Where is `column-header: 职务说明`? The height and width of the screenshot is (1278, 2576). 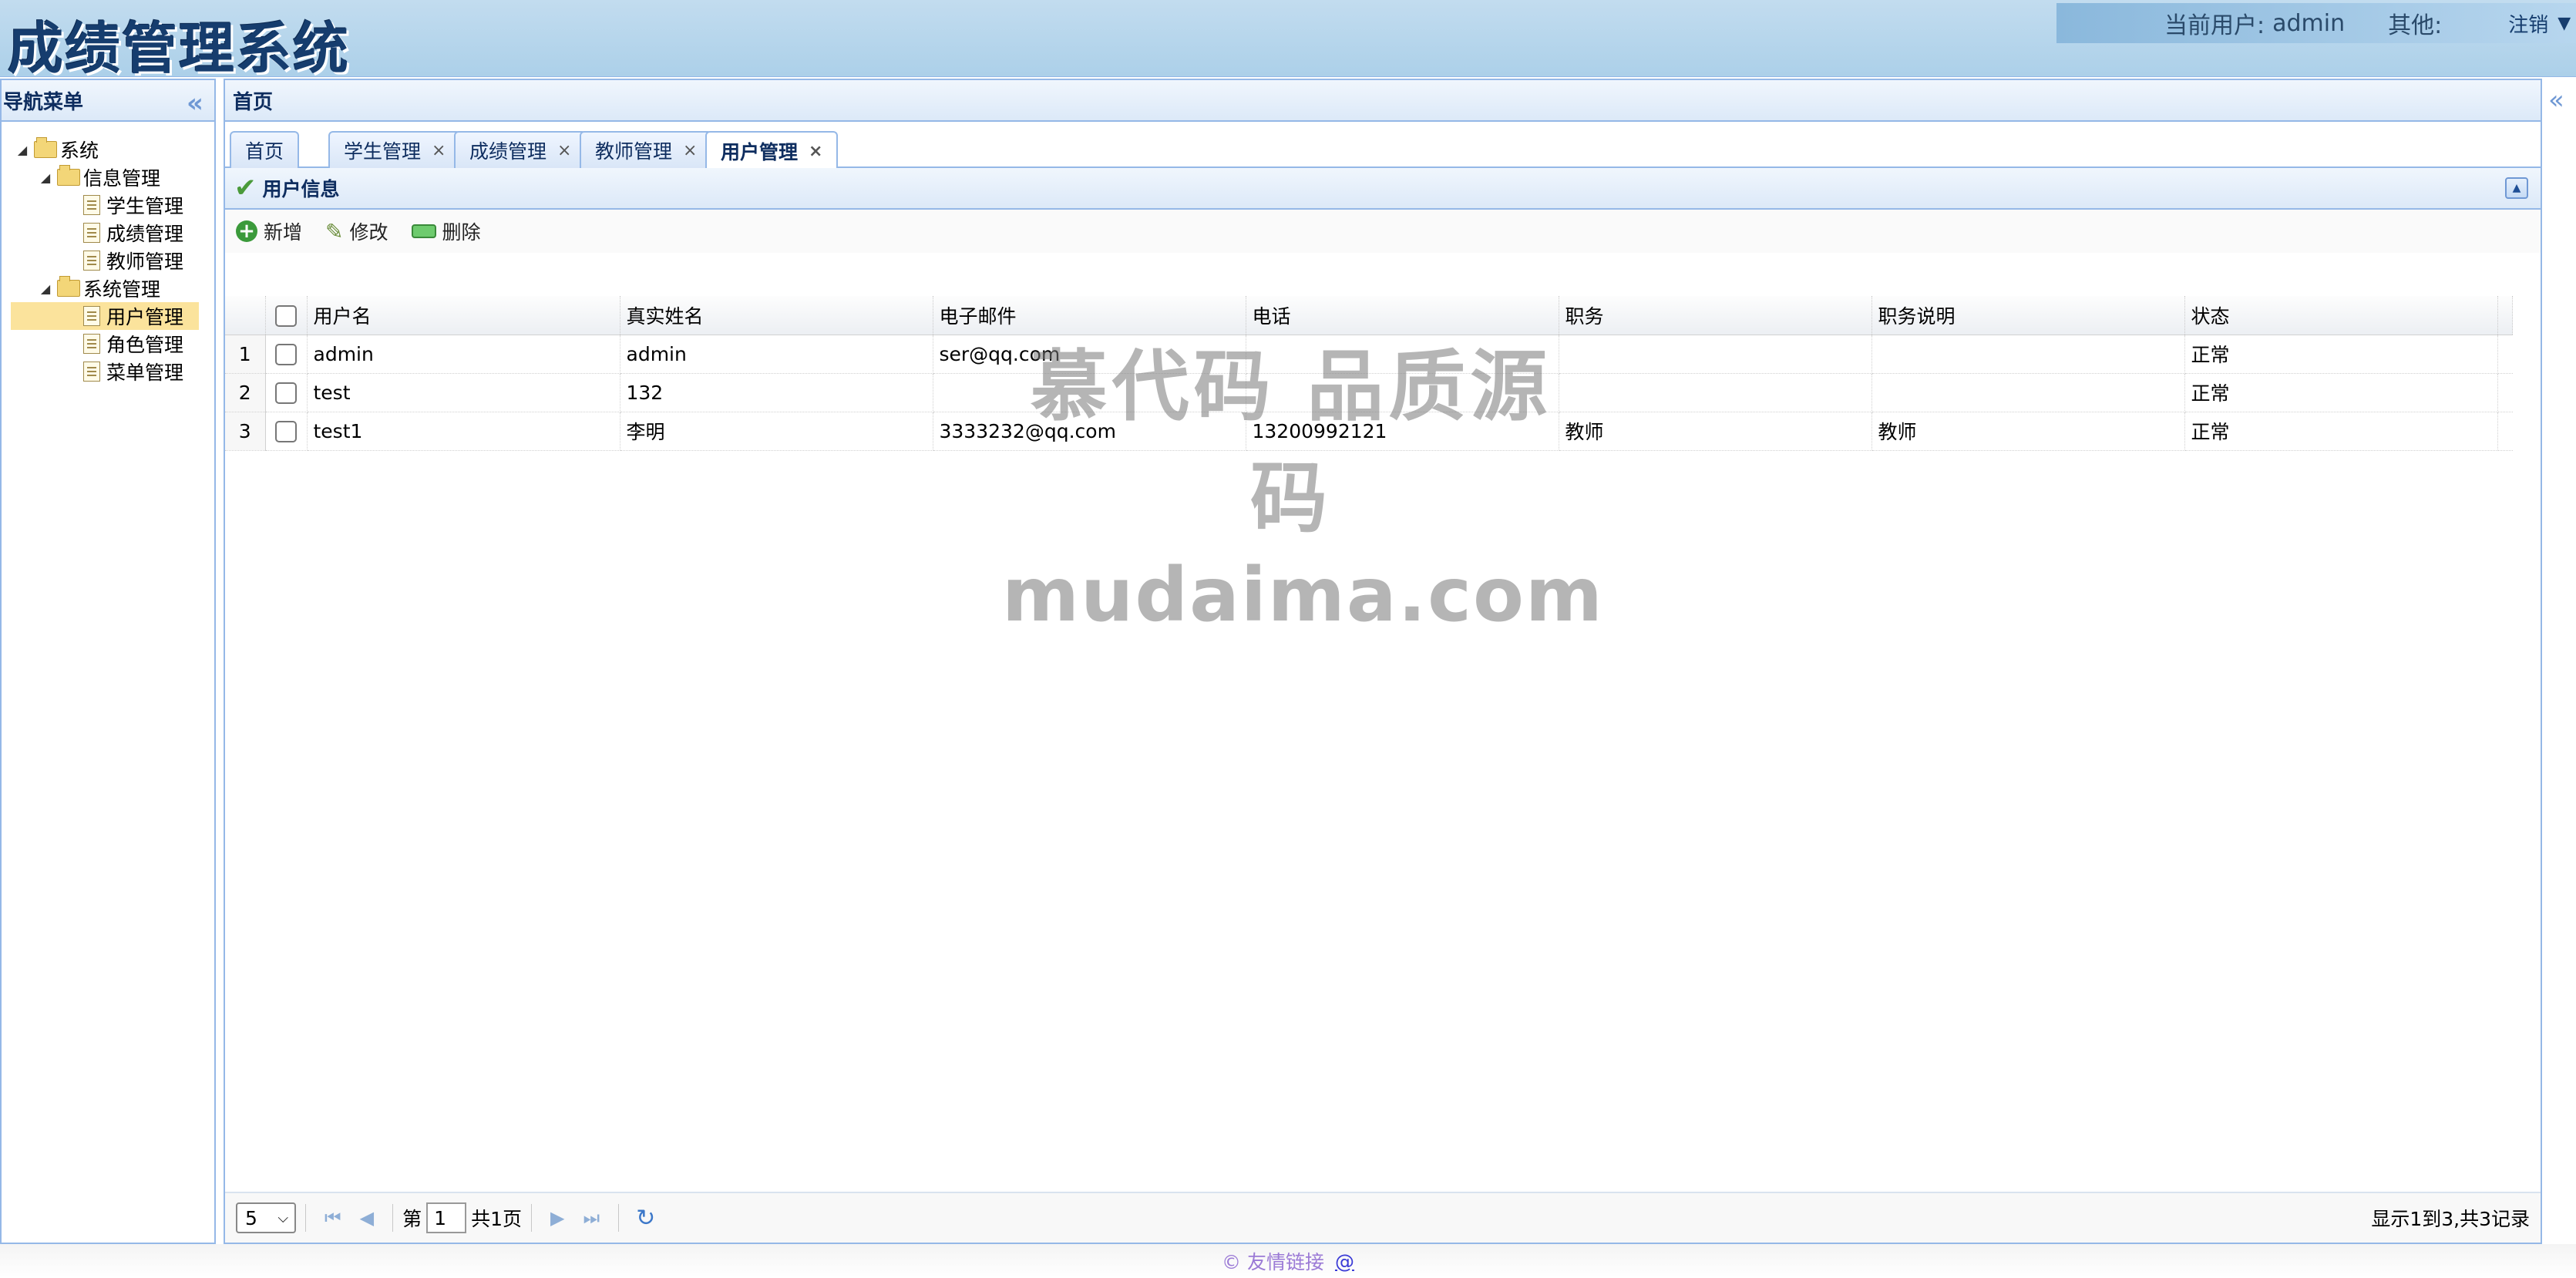
column-header: 职务说明 is located at coordinates (2028, 316).